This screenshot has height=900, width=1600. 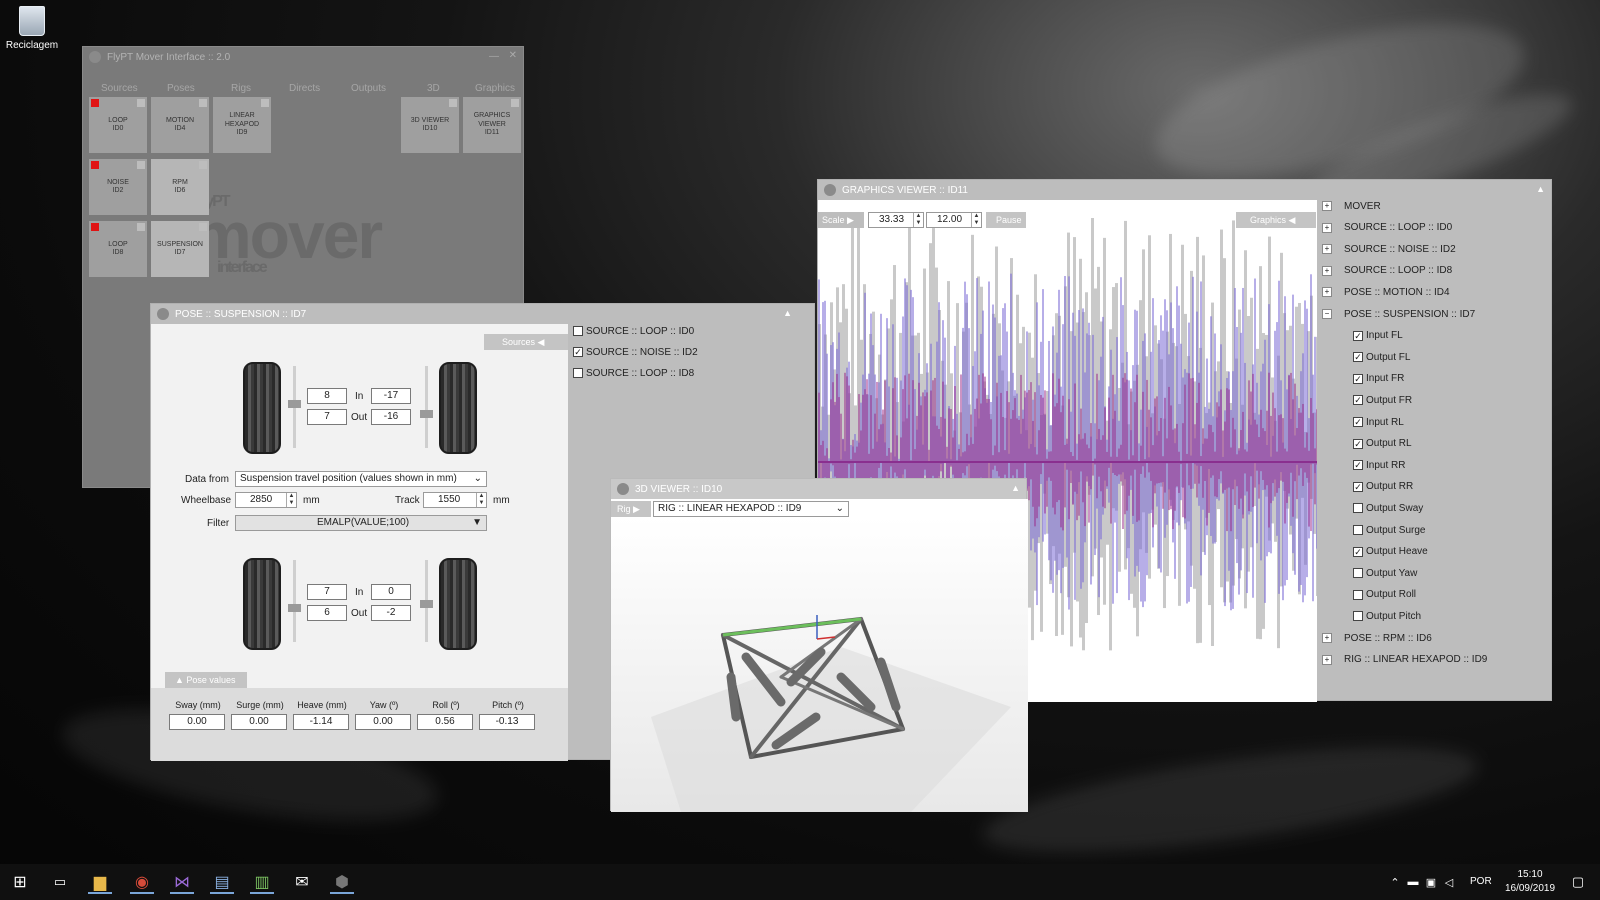 I want to click on file-explorer-icon: ▆, so click(x=100, y=882).